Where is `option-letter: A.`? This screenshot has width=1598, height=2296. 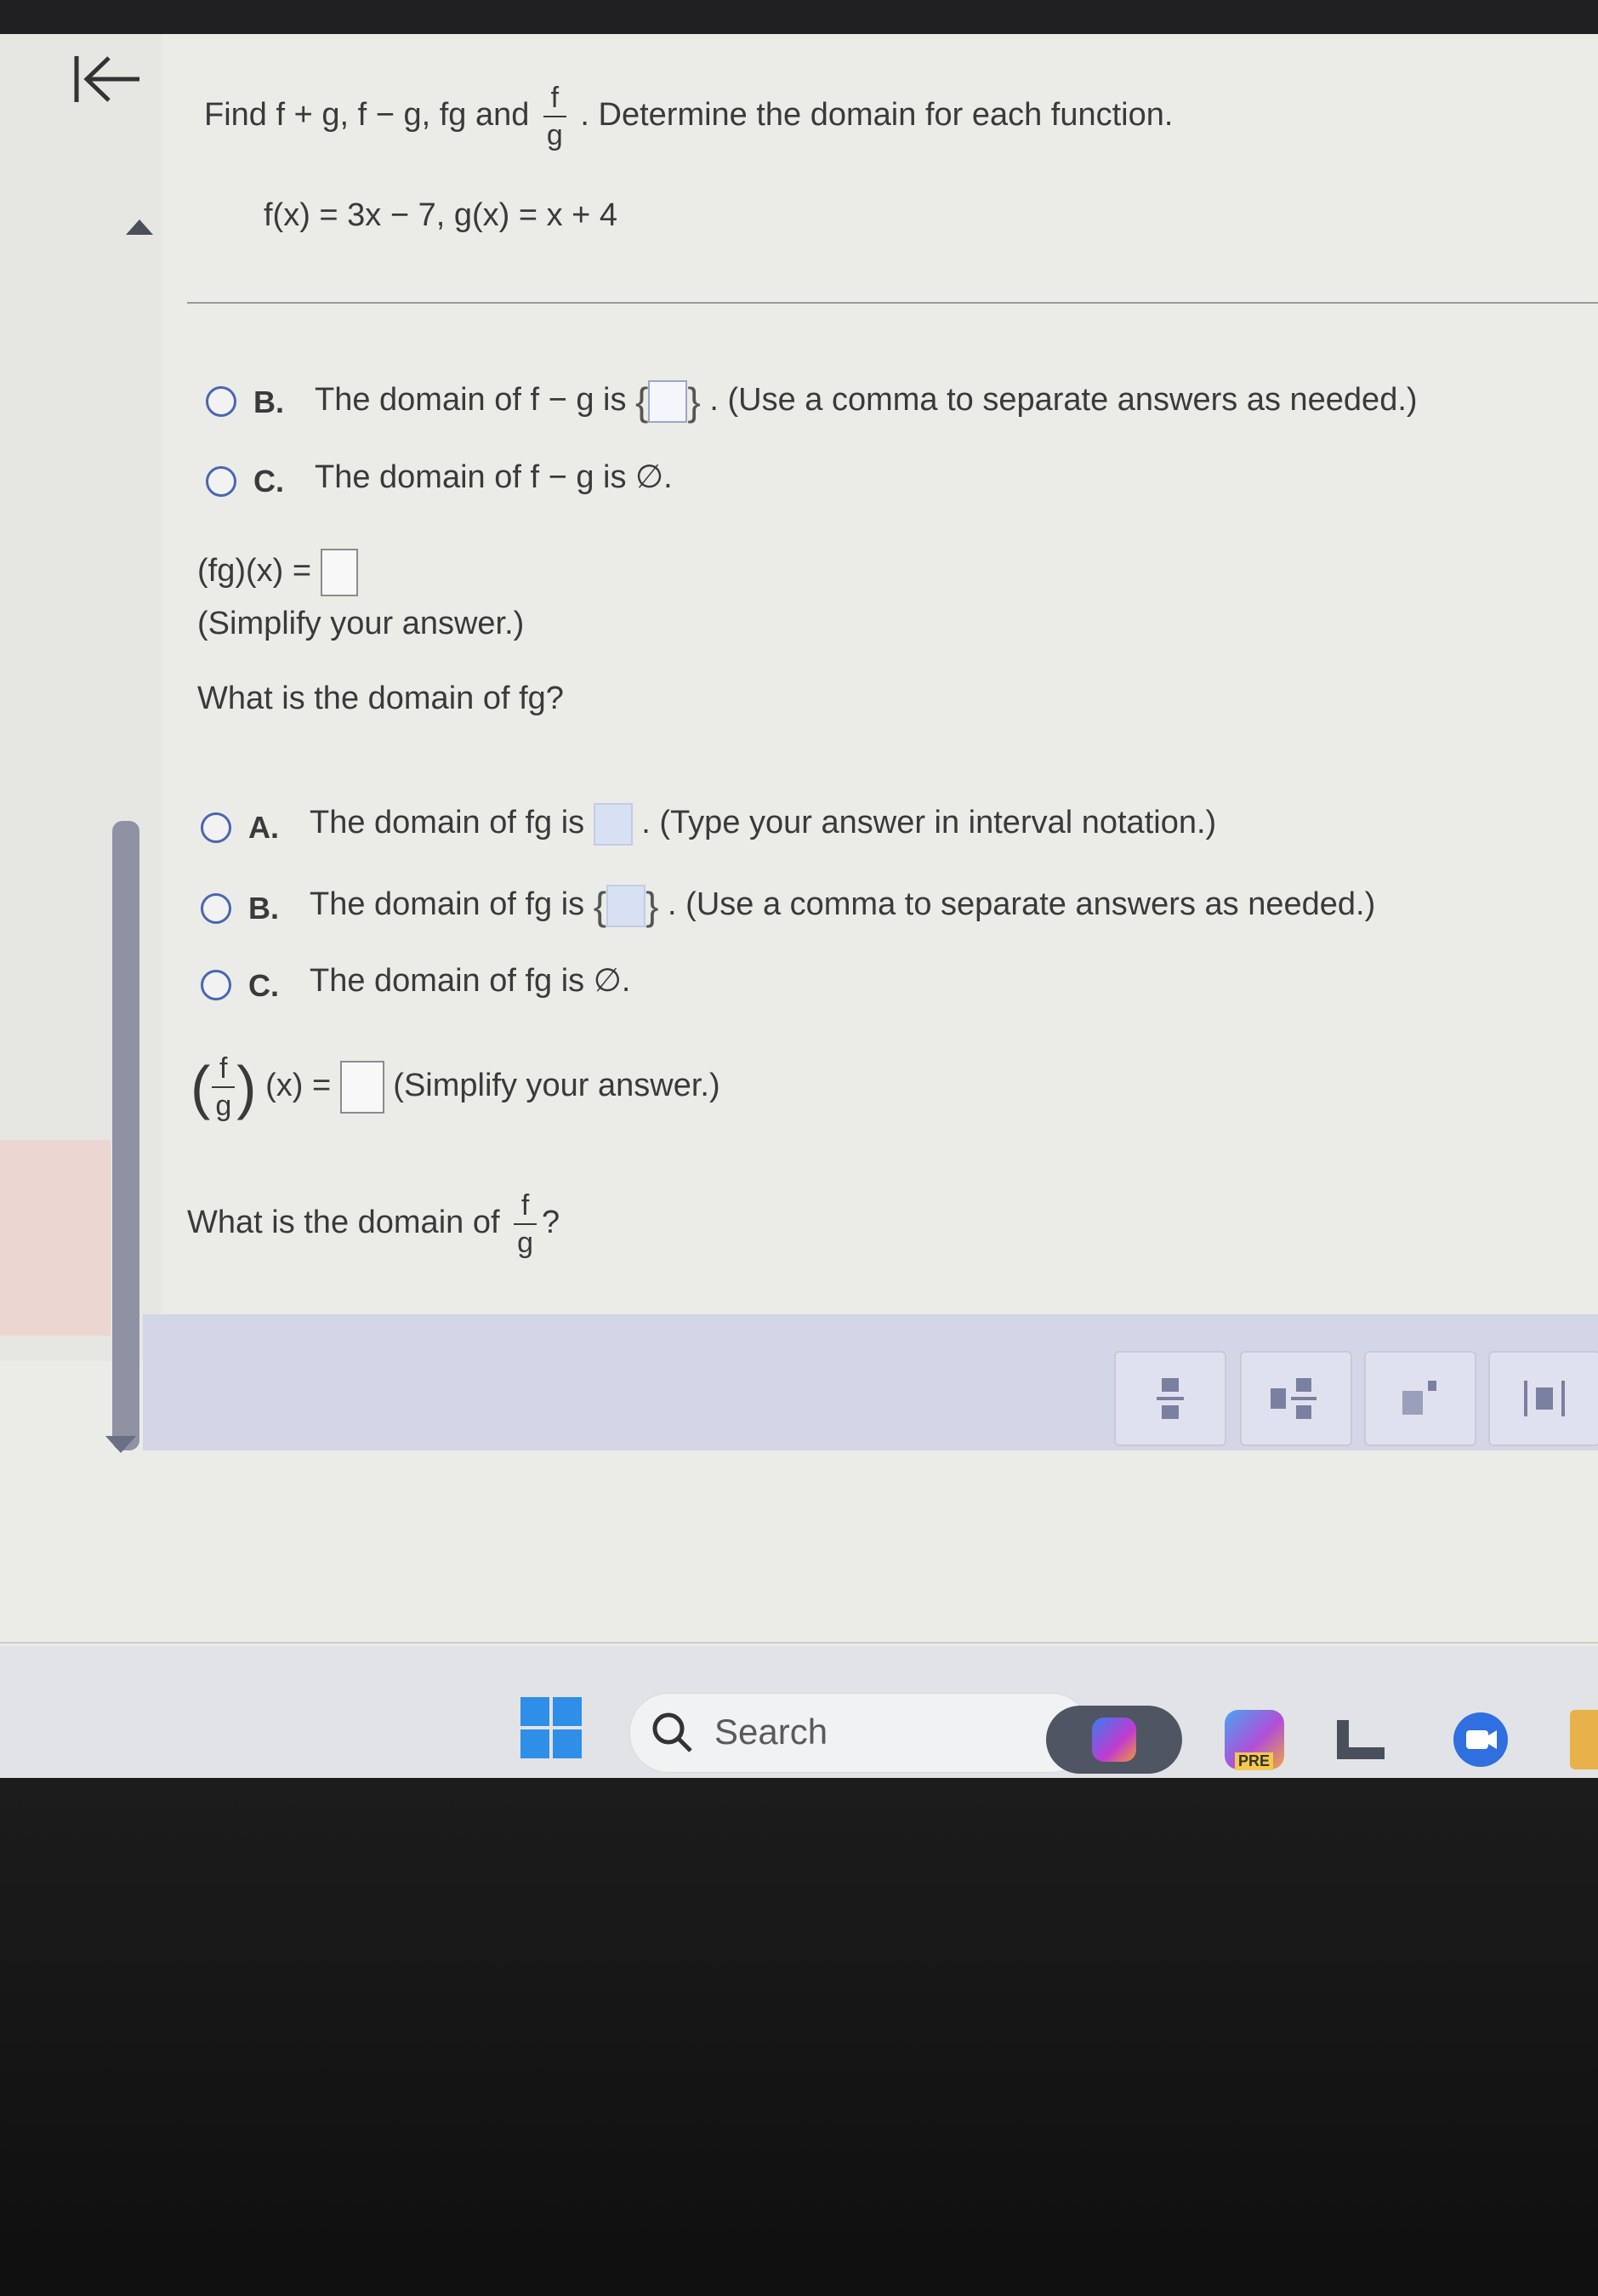 option-letter: A. is located at coordinates (263, 827).